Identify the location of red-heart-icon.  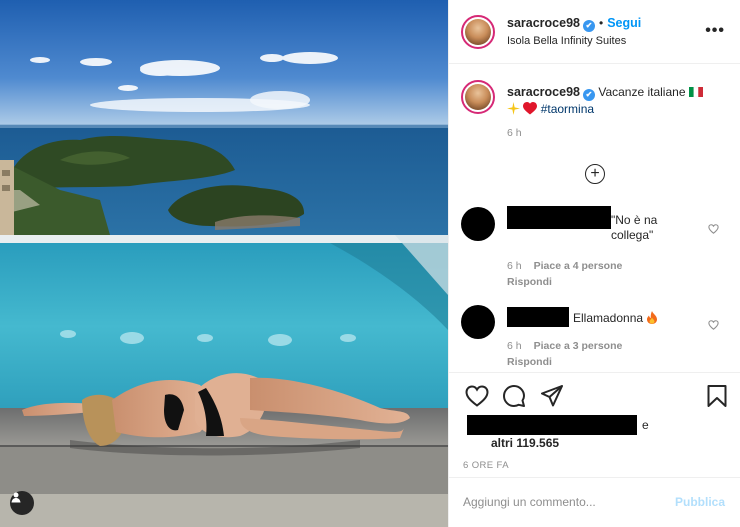
(530, 108).